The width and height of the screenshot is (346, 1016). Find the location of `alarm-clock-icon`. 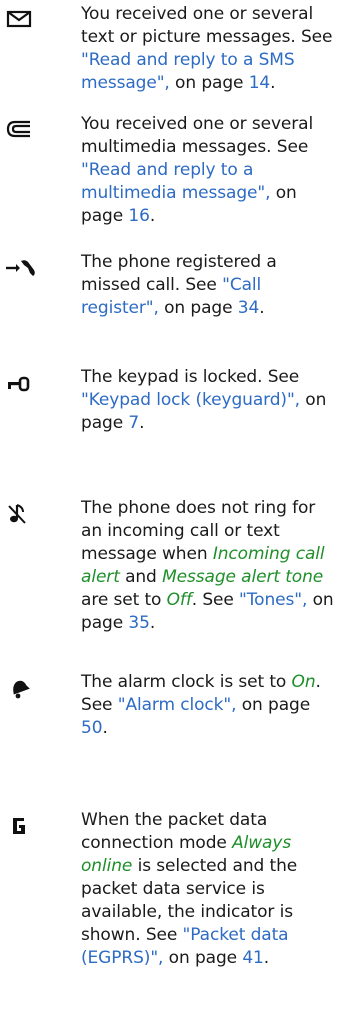

alarm-clock-icon is located at coordinates (20, 688).